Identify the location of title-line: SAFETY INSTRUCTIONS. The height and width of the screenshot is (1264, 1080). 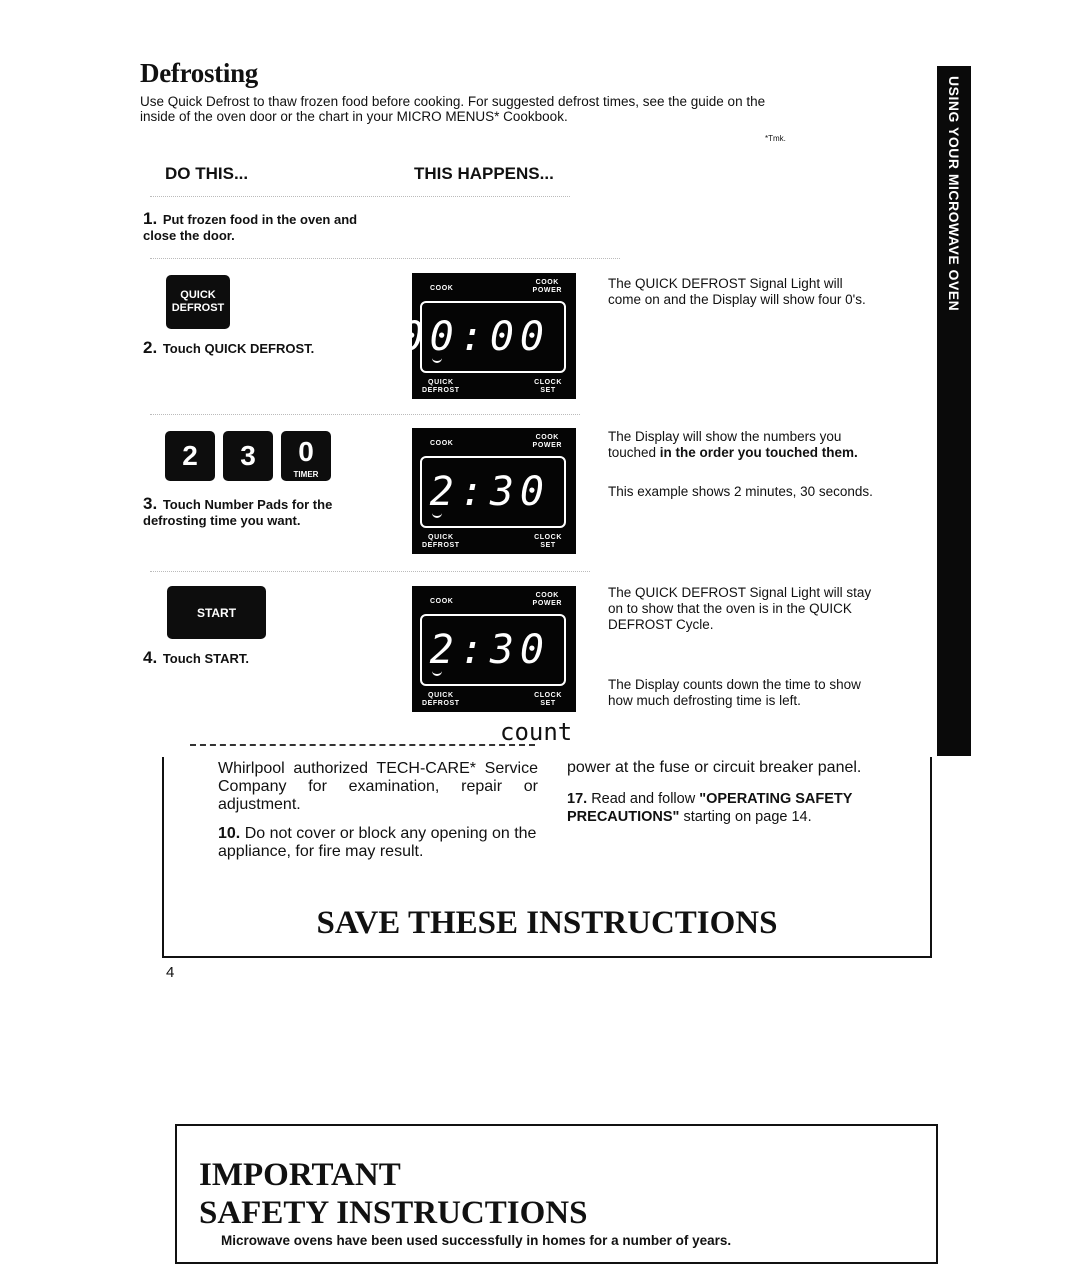
(393, 1213).